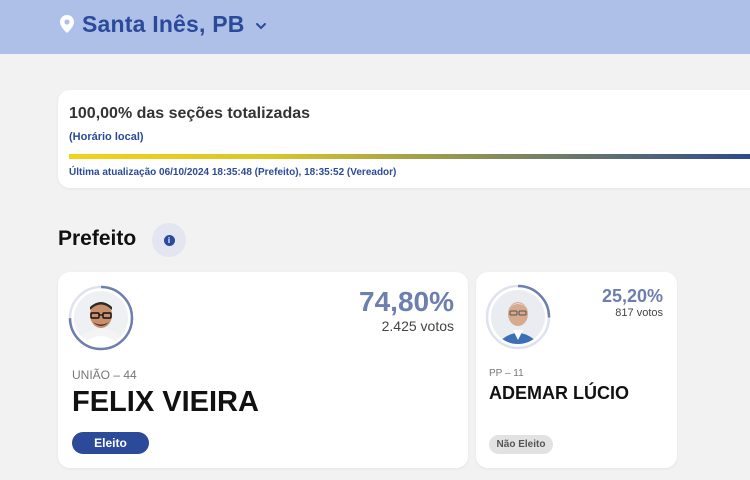  Describe the element at coordinates (406, 301) in the screenshot. I see `vote-percentage: 74,80%` at that location.